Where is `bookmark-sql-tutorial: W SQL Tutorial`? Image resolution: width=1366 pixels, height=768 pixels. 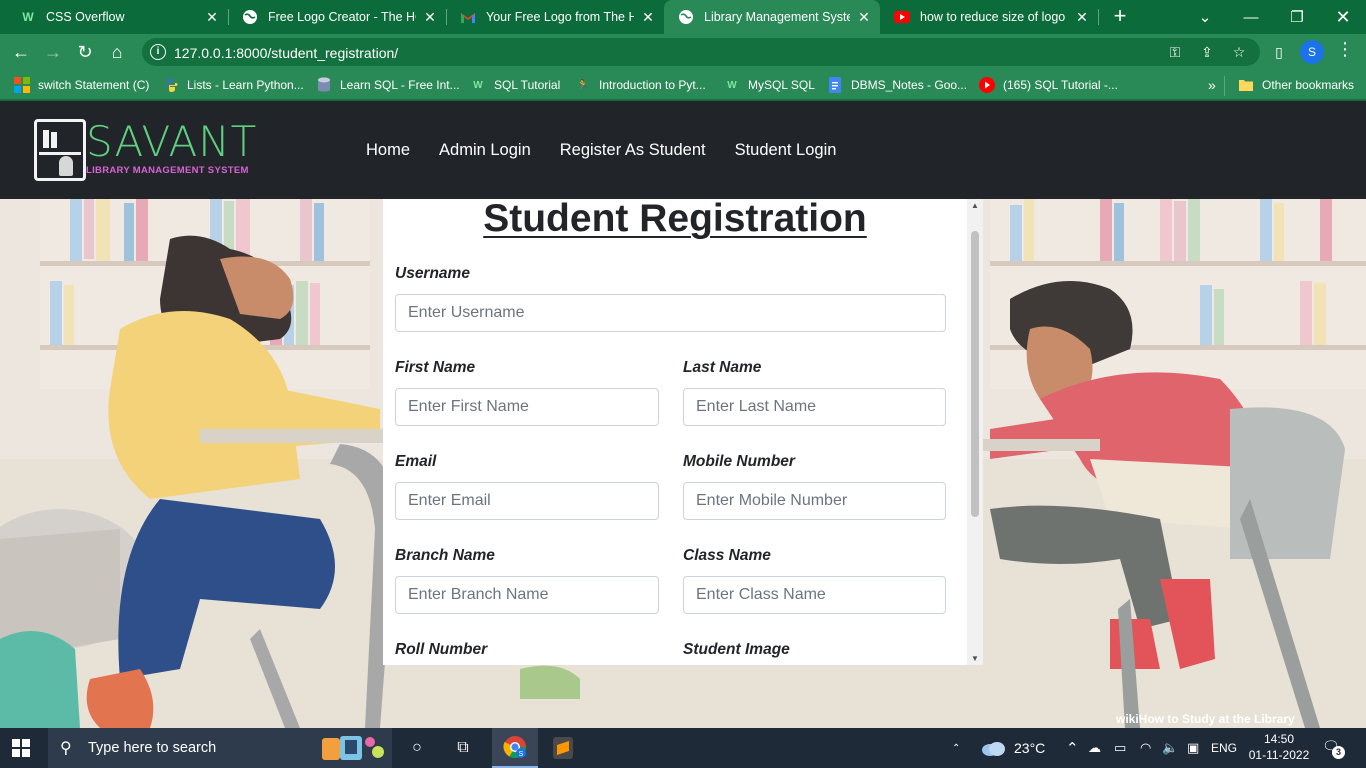 bookmark-sql-tutorial: W SQL Tutorial is located at coordinates (515, 85).